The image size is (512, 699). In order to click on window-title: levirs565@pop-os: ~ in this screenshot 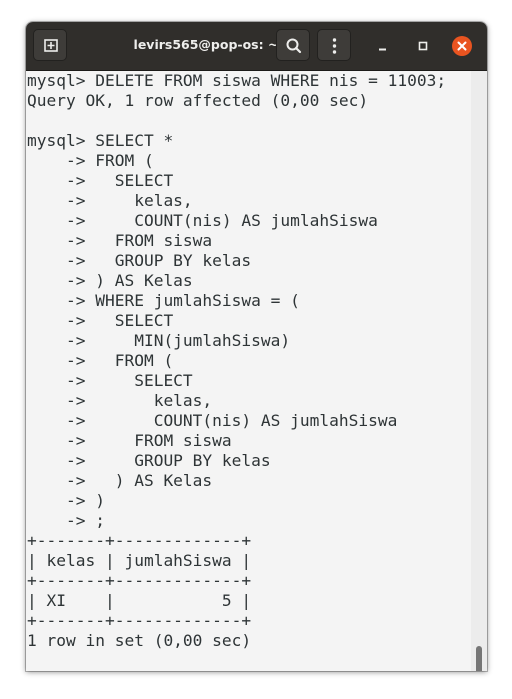, I will do `click(206, 44)`.